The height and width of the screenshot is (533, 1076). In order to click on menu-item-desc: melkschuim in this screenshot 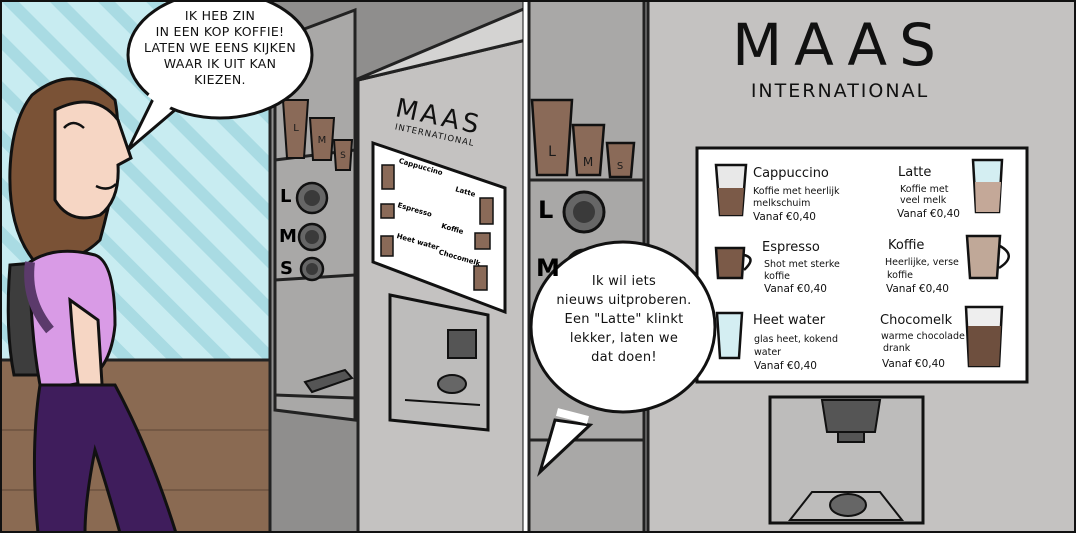, I will do `click(782, 203)`.